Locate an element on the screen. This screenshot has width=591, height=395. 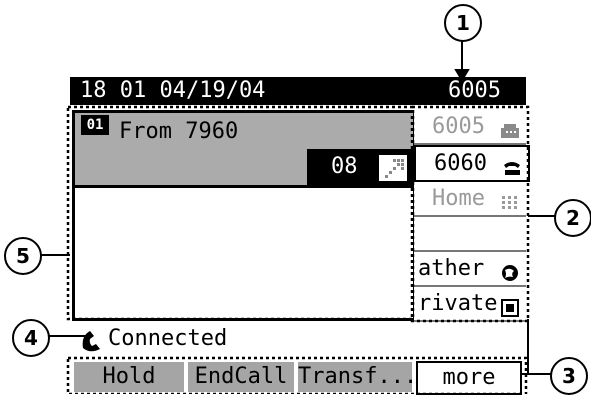
line-button-6005: 6005 is located at coordinates (470, 127).